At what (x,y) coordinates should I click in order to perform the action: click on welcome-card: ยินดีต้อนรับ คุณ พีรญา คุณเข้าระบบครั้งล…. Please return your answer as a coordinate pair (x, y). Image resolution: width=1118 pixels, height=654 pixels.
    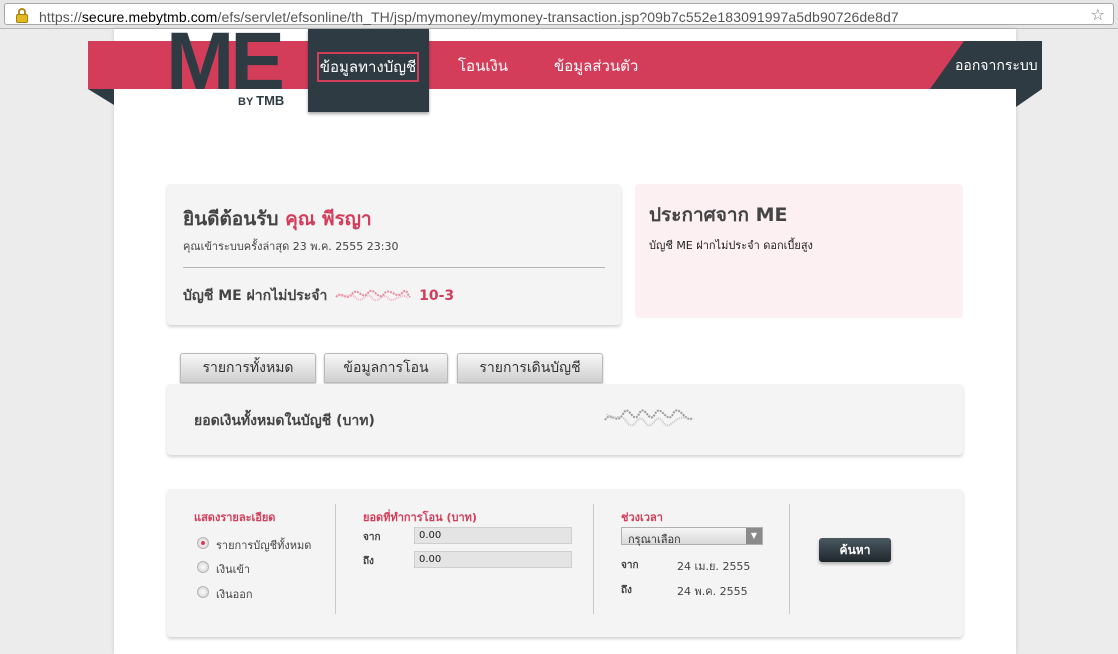
    Looking at the image, I should click on (394, 254).